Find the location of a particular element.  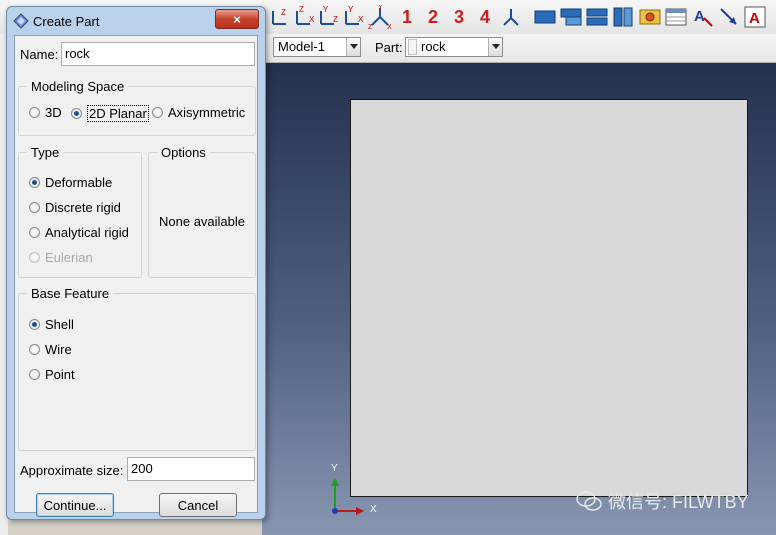

app-icon is located at coordinates (21, 21).